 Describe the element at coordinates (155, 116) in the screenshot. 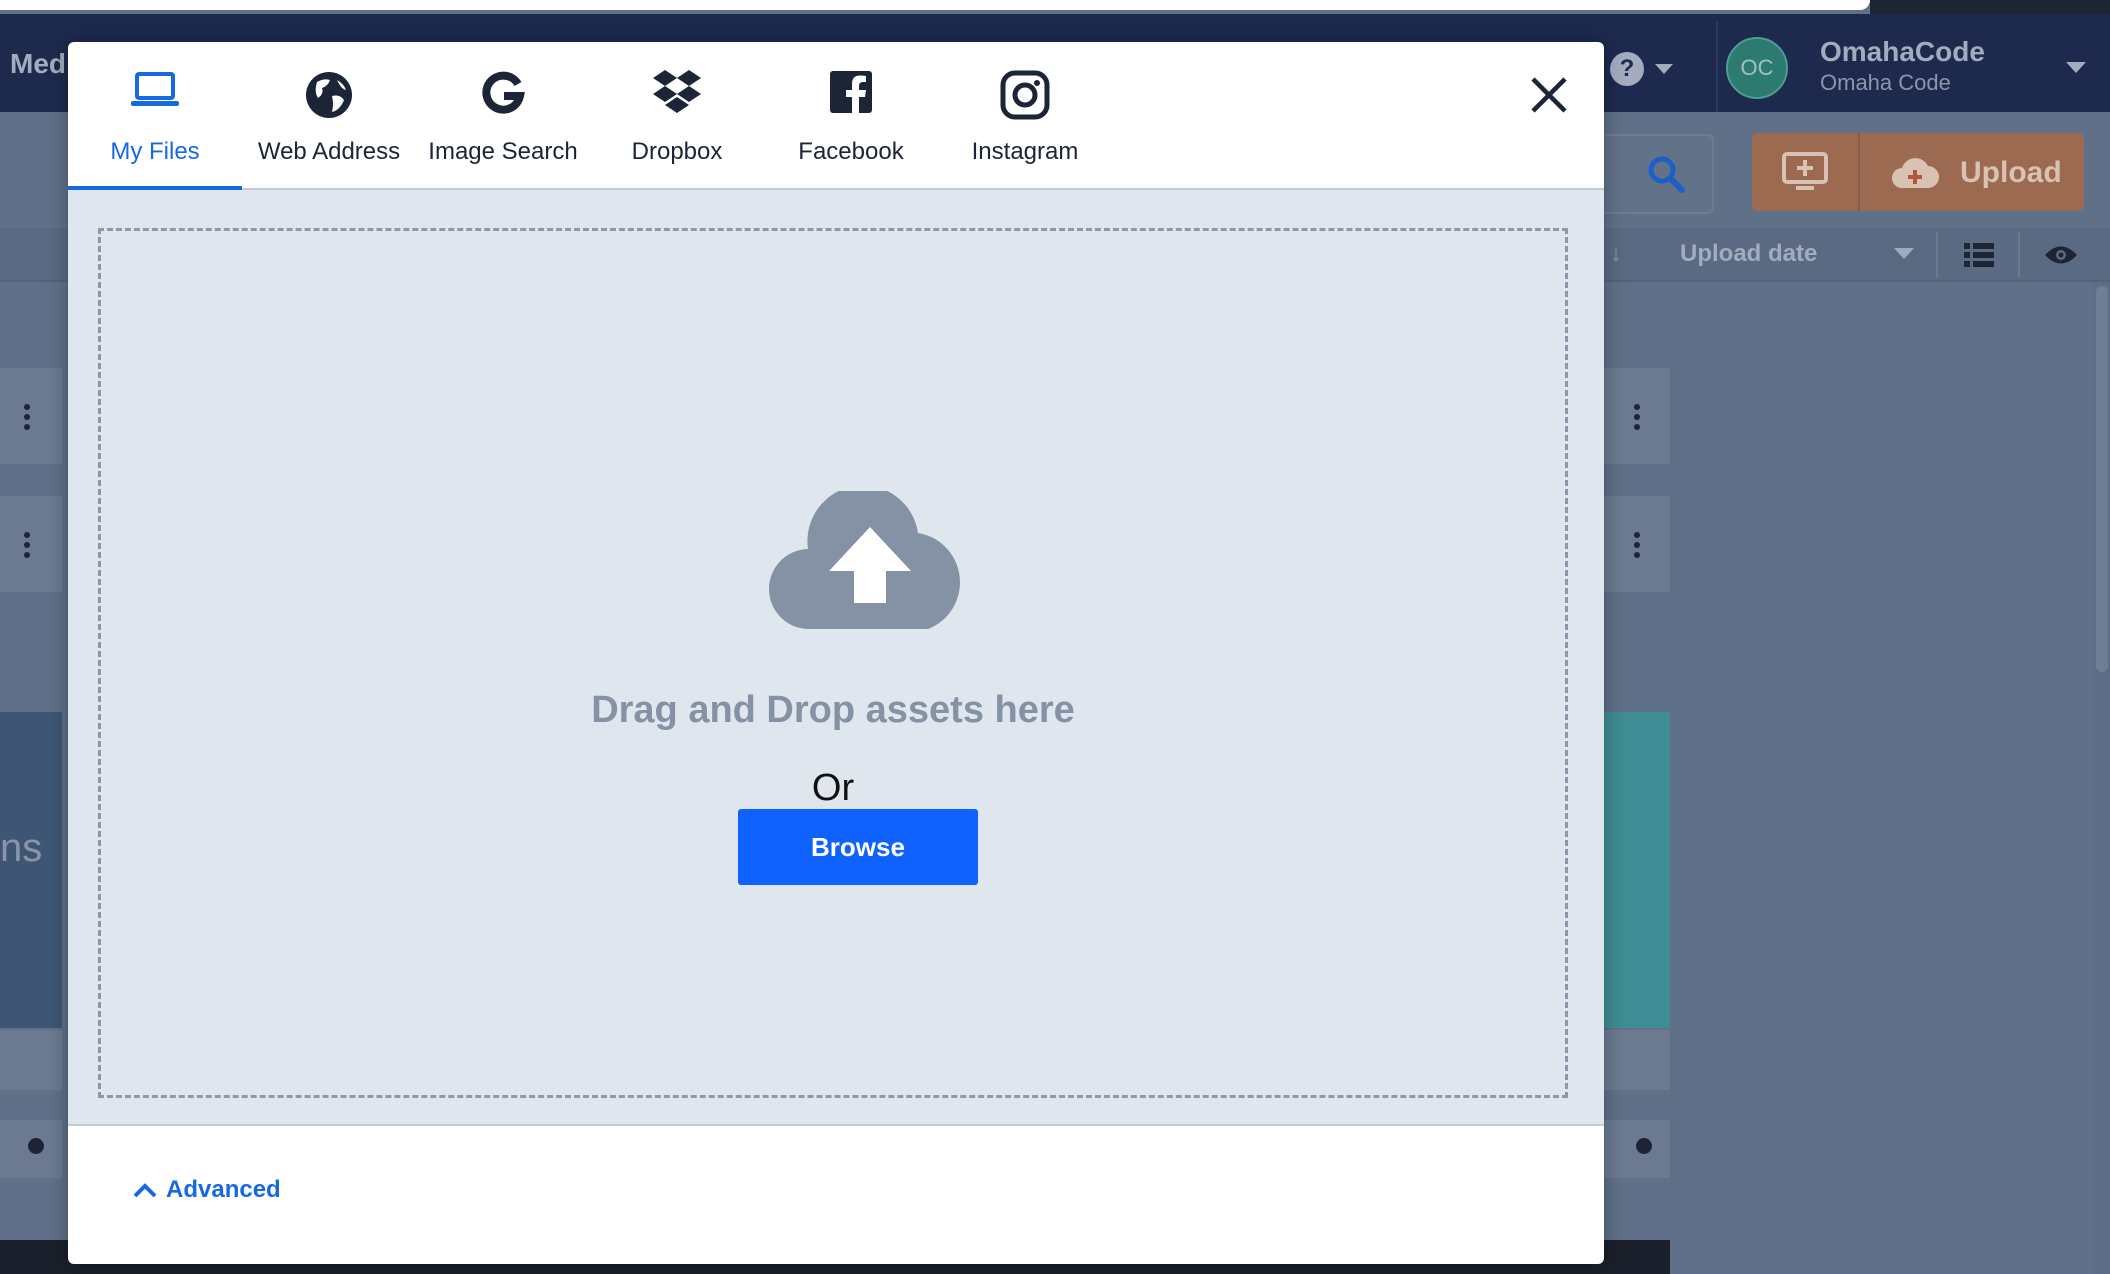

I see `tab-my-files: My Files` at that location.